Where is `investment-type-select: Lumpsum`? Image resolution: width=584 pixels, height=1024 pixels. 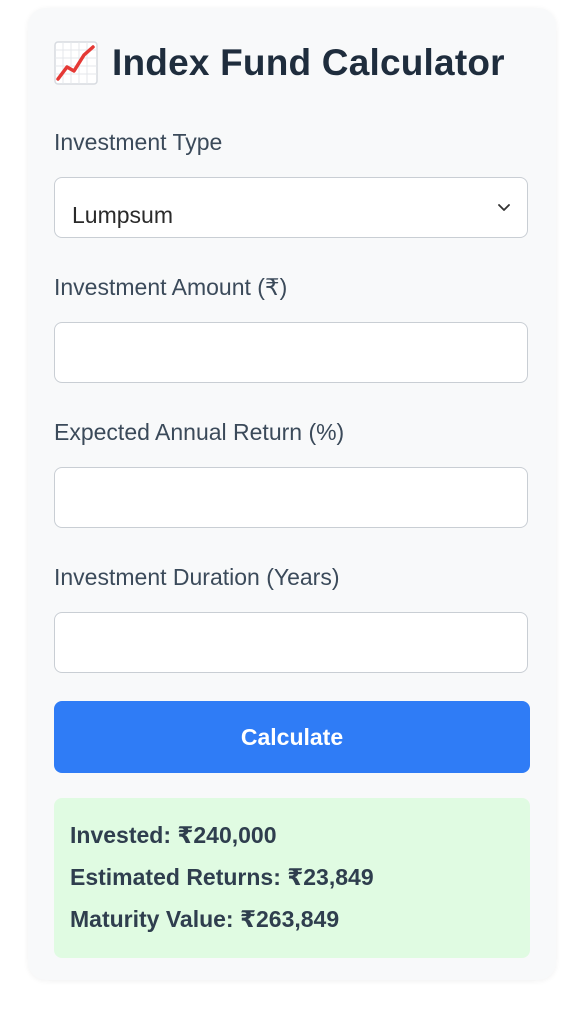 investment-type-select: Lumpsum is located at coordinates (291, 207).